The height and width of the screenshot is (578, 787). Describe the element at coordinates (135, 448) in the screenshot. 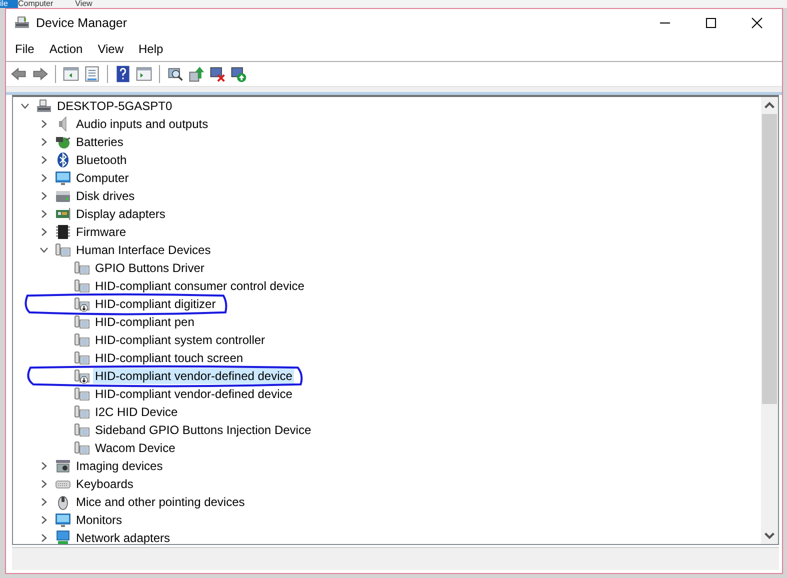

I see `tree-item: Wacom Device` at that location.